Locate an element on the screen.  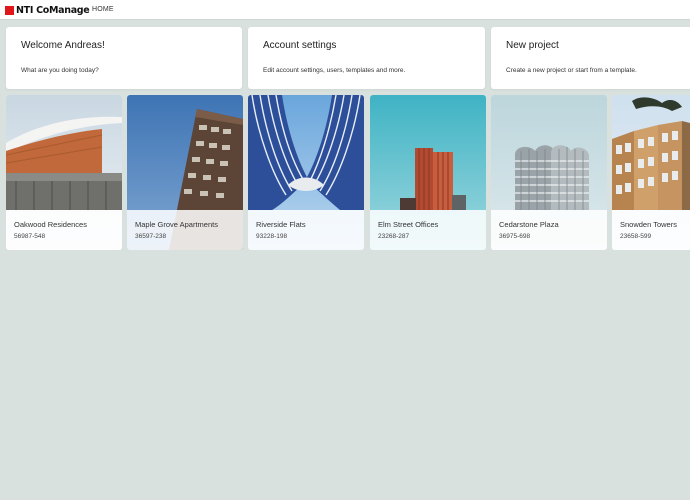
project-name: Maple Grove Apartments is located at coordinates (176, 224).